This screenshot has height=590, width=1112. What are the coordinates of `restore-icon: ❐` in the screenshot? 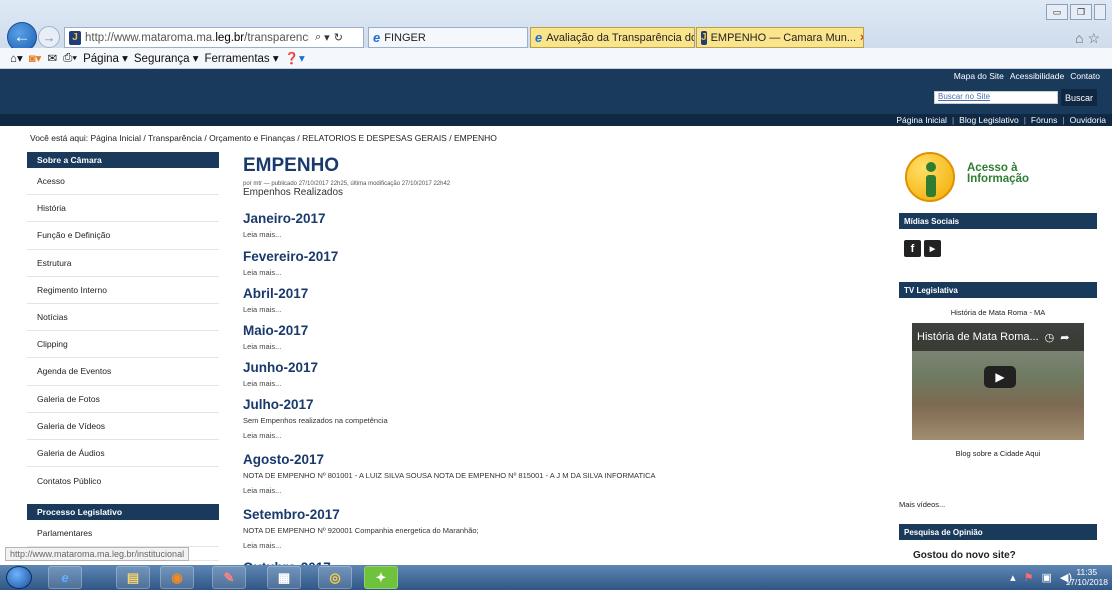 It's located at (1081, 12).